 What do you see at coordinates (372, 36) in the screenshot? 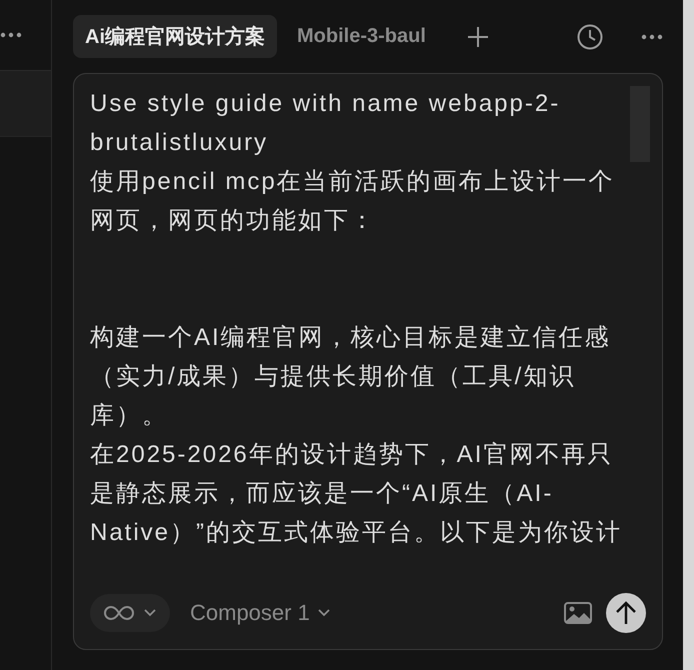
I see `tab: Mobile-3-baul` at bounding box center [372, 36].